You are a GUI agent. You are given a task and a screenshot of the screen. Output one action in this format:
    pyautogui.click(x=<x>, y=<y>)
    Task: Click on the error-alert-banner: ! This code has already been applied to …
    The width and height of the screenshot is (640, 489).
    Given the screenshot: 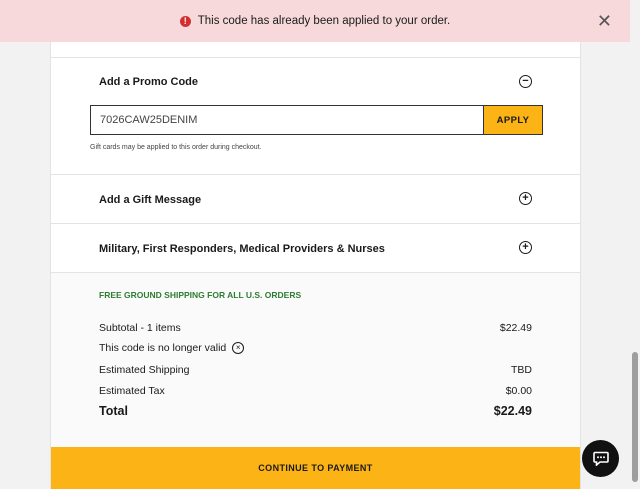 What is the action you would take?
    pyautogui.click(x=315, y=21)
    